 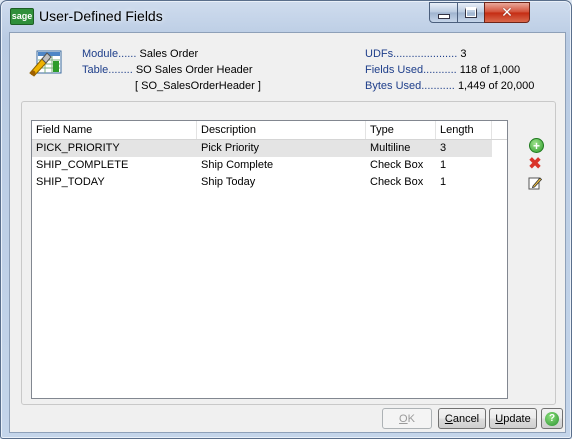 I want to click on cancel-button: Cancel, so click(x=462, y=418).